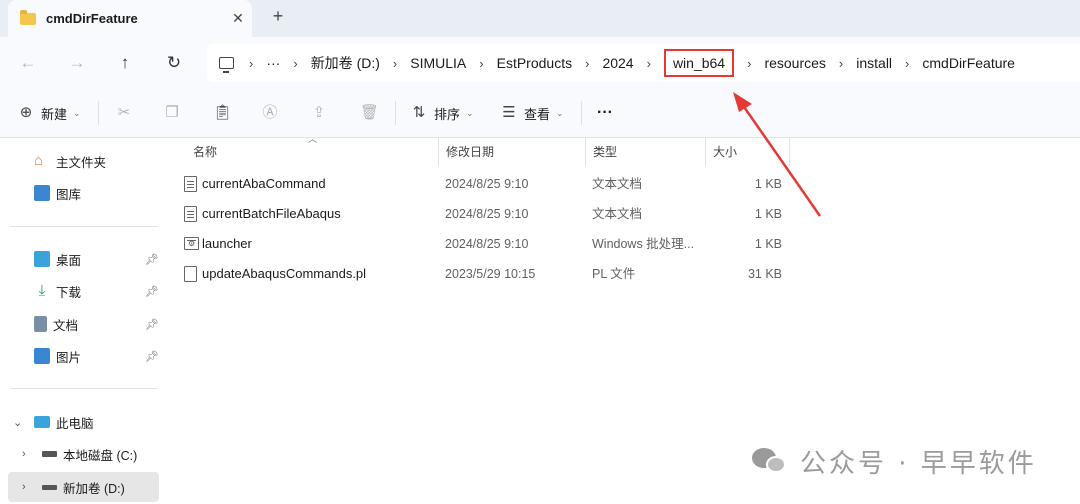 The image size is (1080, 504). What do you see at coordinates (466, 152) in the screenshot?
I see `column-modified: 修改日期` at bounding box center [466, 152].